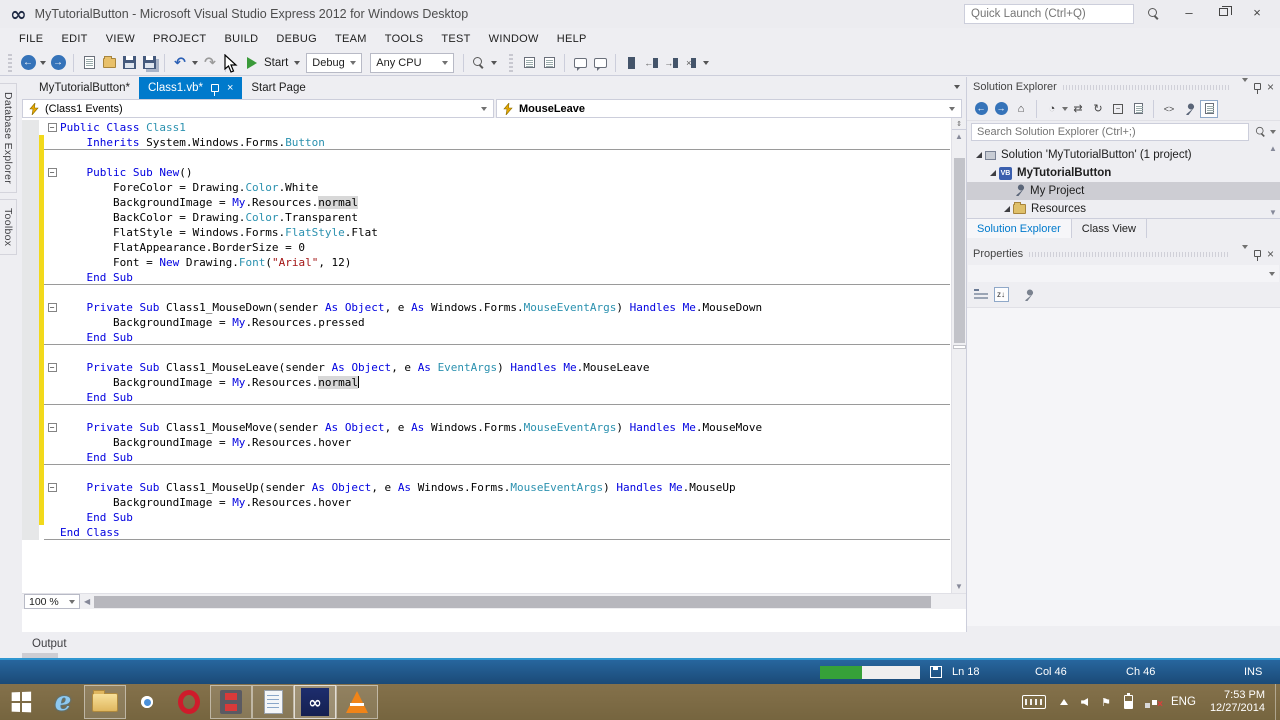  What do you see at coordinates (1260, 131) in the screenshot?
I see `solution-search-icon` at bounding box center [1260, 131].